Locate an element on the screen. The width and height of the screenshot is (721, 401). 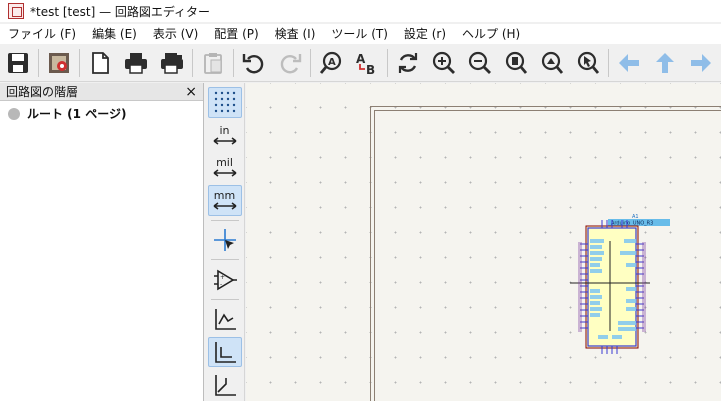
units-mm-label: mm is located at coordinates (224, 196).